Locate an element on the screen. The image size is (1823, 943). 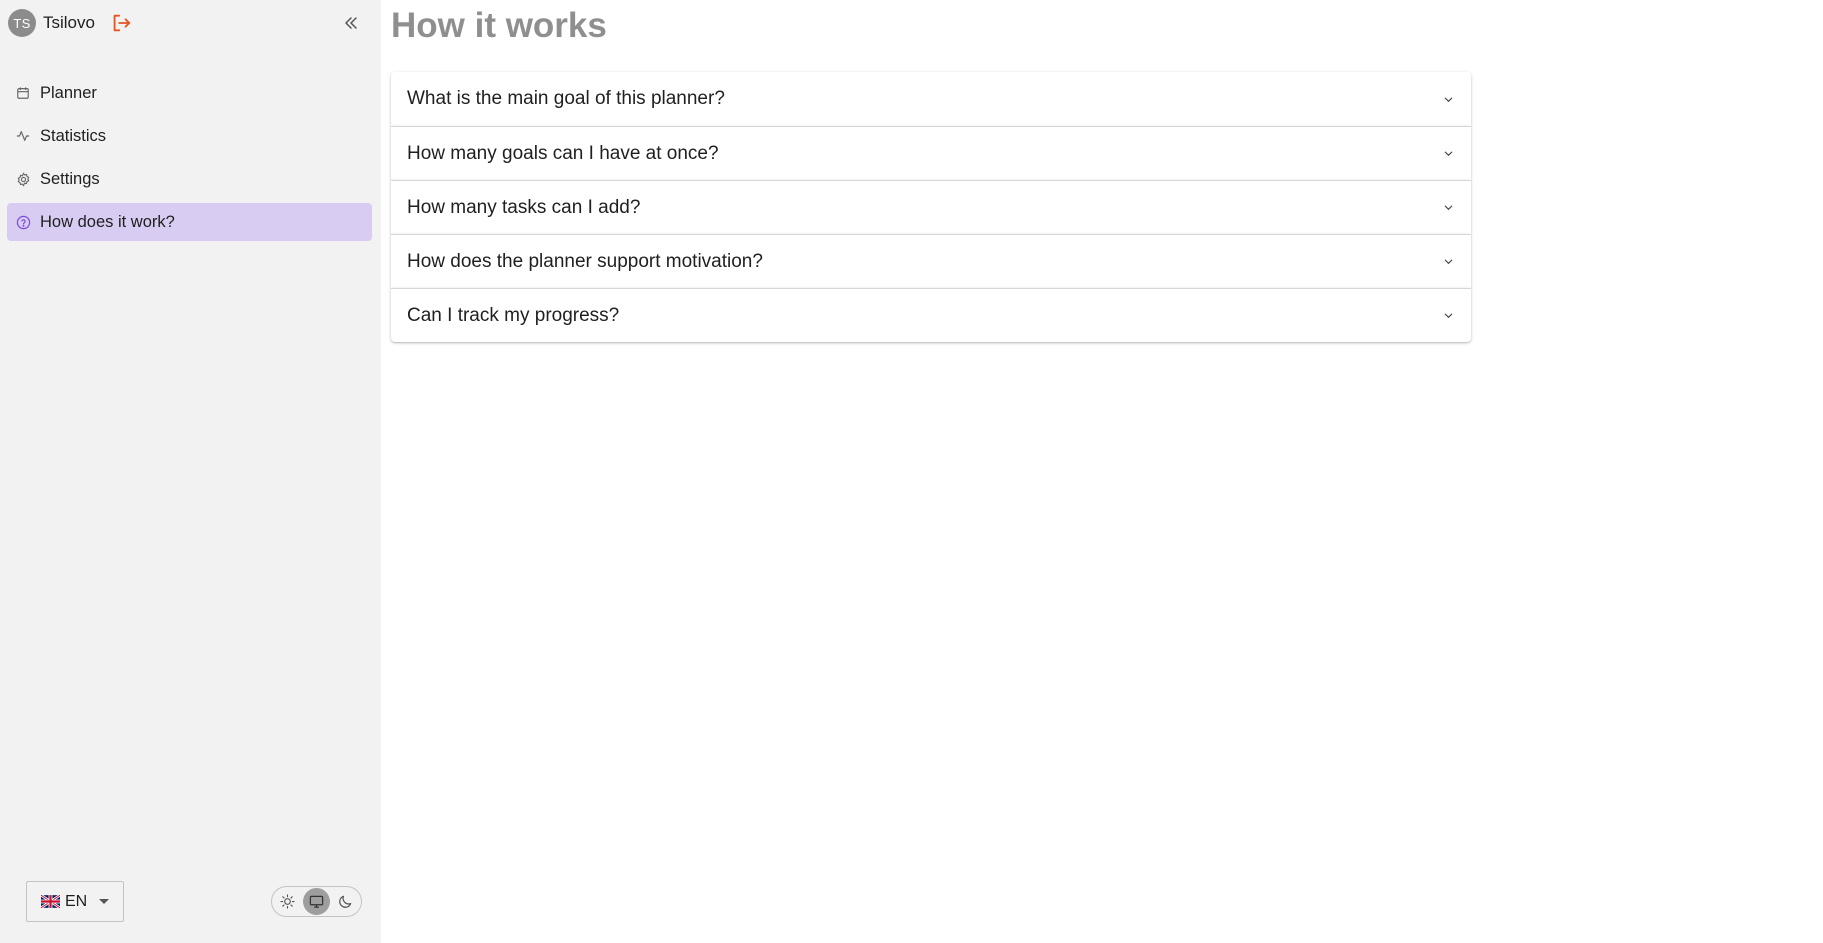
gear-icon is located at coordinates (23, 179).